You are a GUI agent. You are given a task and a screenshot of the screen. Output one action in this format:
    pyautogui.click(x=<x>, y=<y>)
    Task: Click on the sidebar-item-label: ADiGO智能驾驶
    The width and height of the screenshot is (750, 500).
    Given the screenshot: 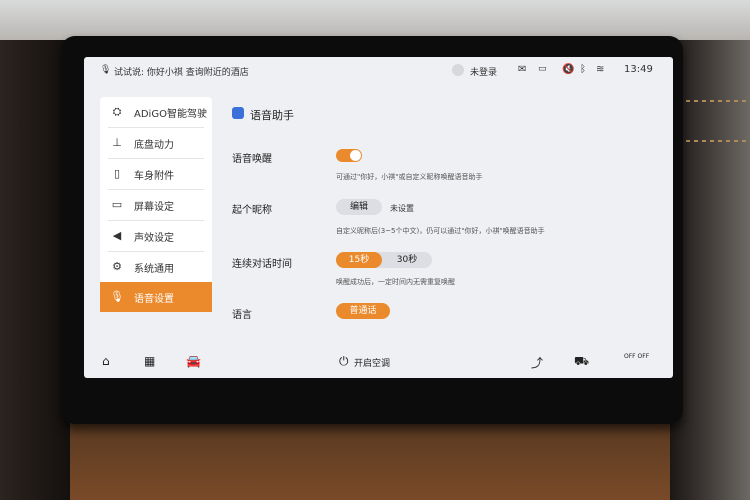 What is the action you would take?
    pyautogui.click(x=170, y=114)
    